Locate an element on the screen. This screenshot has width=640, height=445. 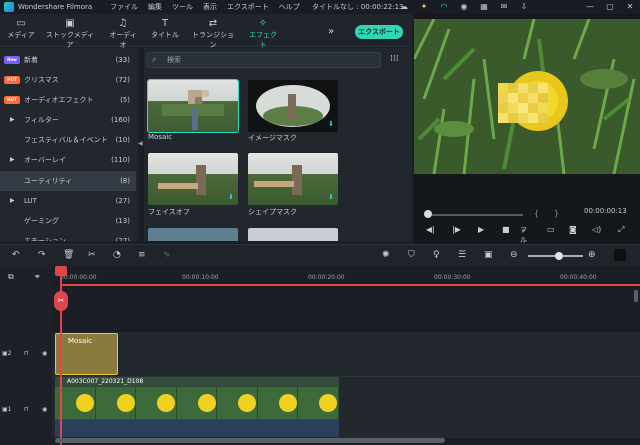
timeline-vertical-scrollbar is located at coordinates (636, 296).